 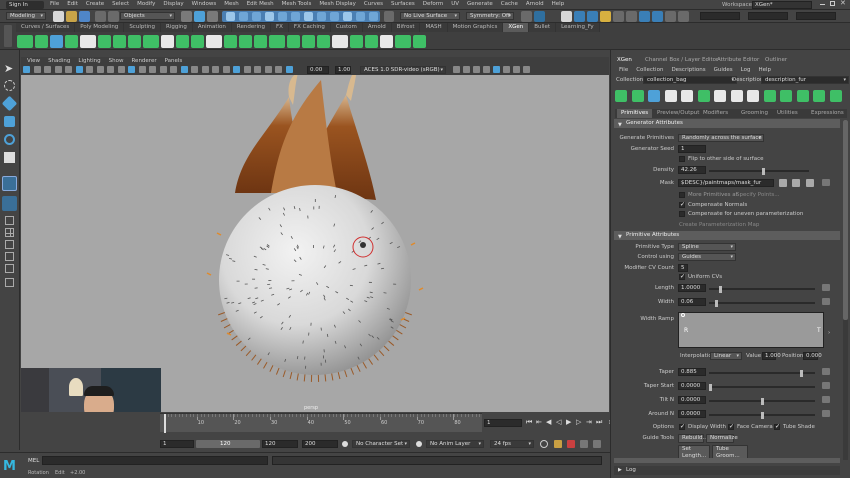 I want to click on command-input, so click(x=155, y=460).